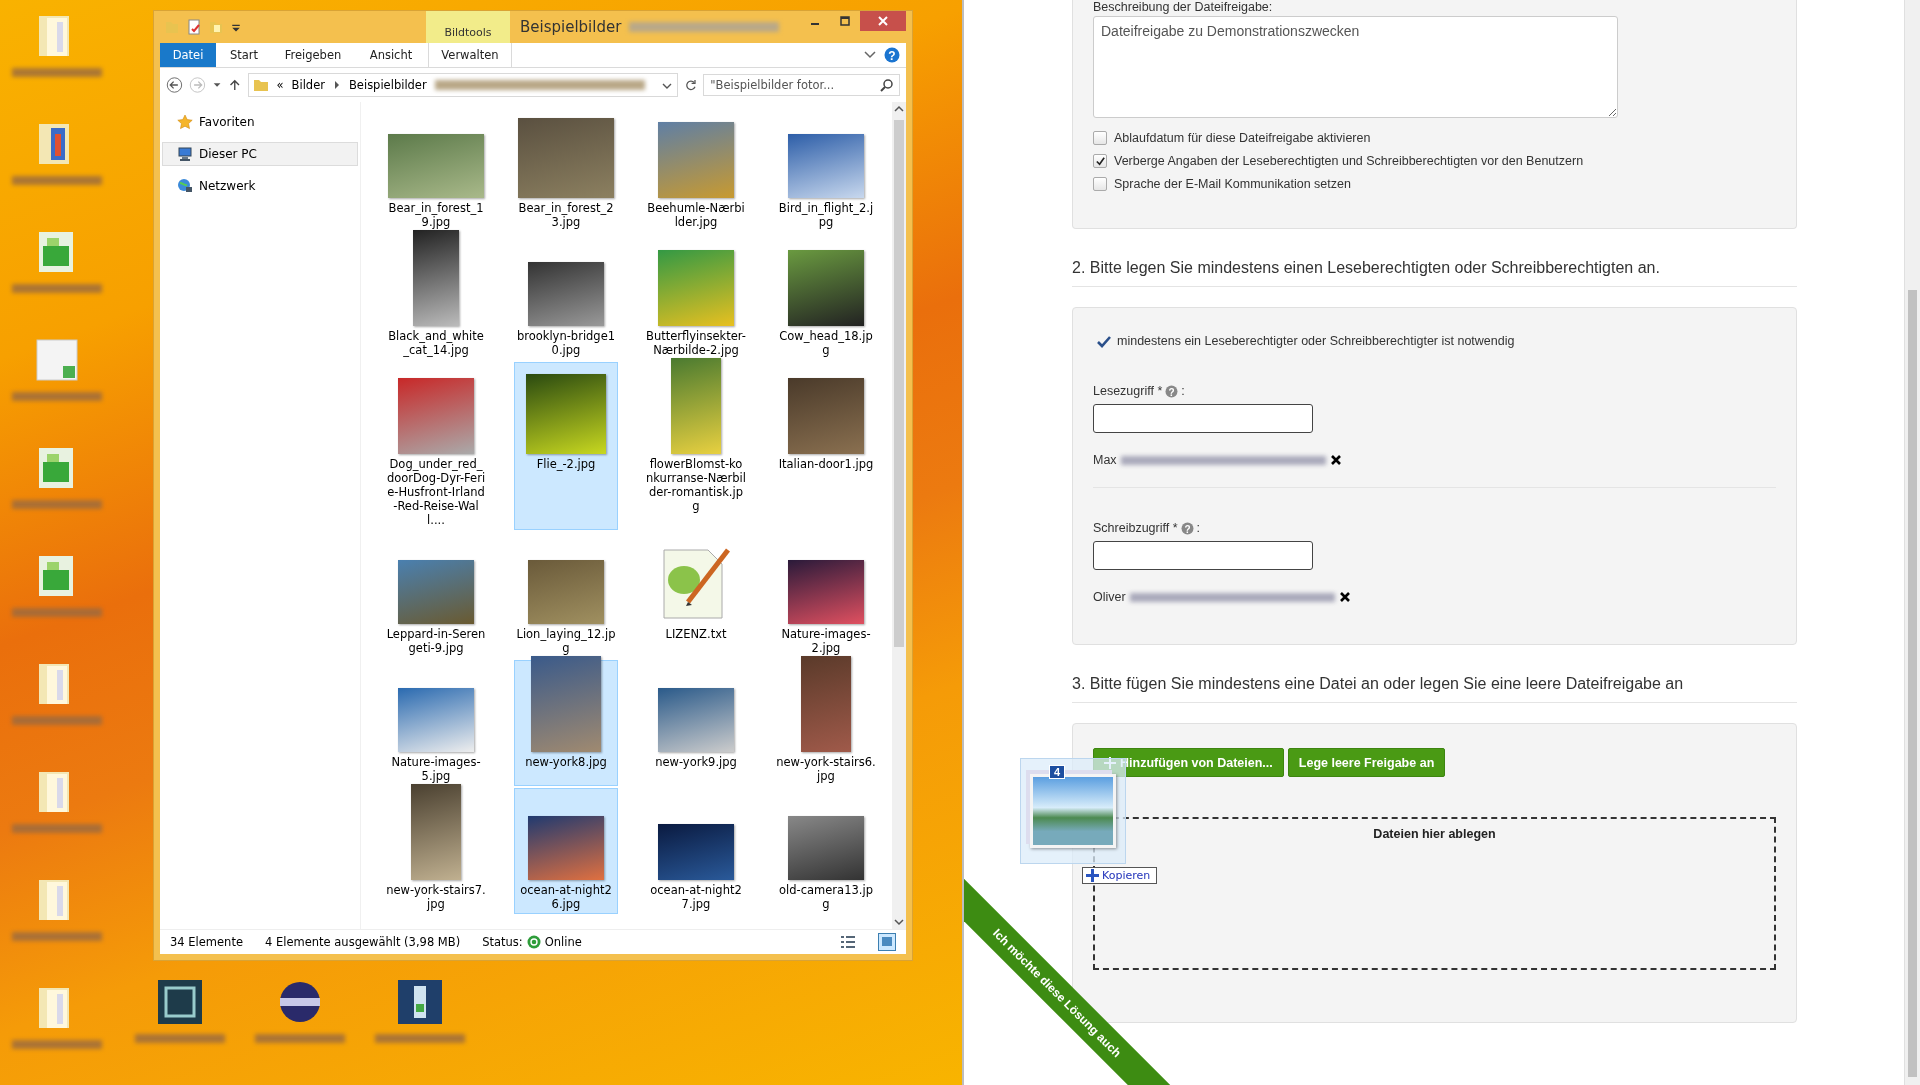 The height and width of the screenshot is (1085, 1920). I want to click on item-count: 34 Elemente, so click(206, 942).